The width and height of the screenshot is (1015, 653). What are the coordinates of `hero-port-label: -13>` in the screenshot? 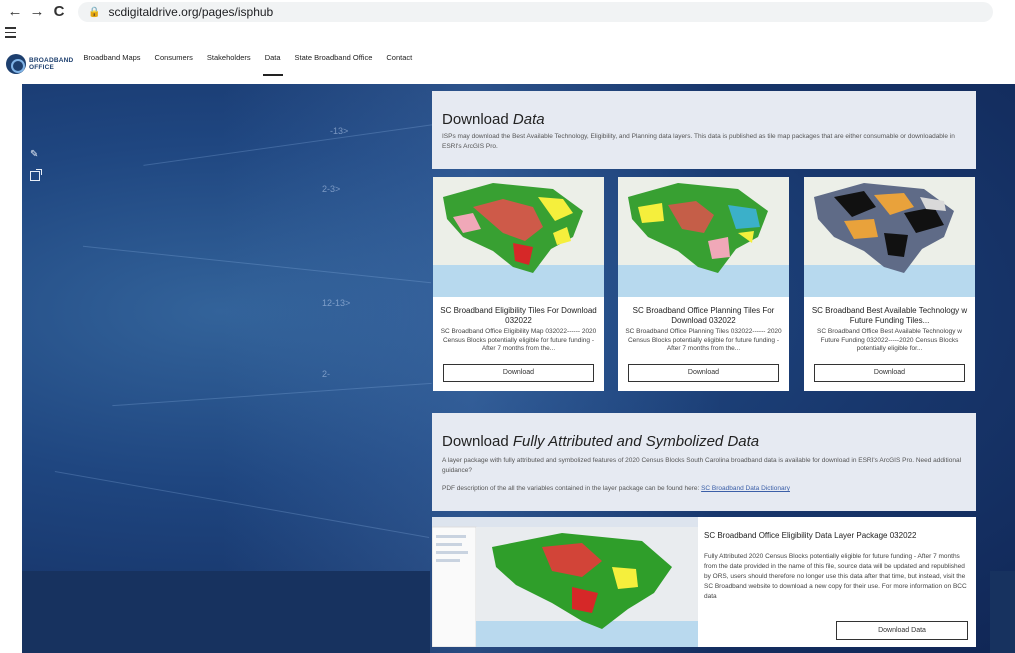 It's located at (339, 131).